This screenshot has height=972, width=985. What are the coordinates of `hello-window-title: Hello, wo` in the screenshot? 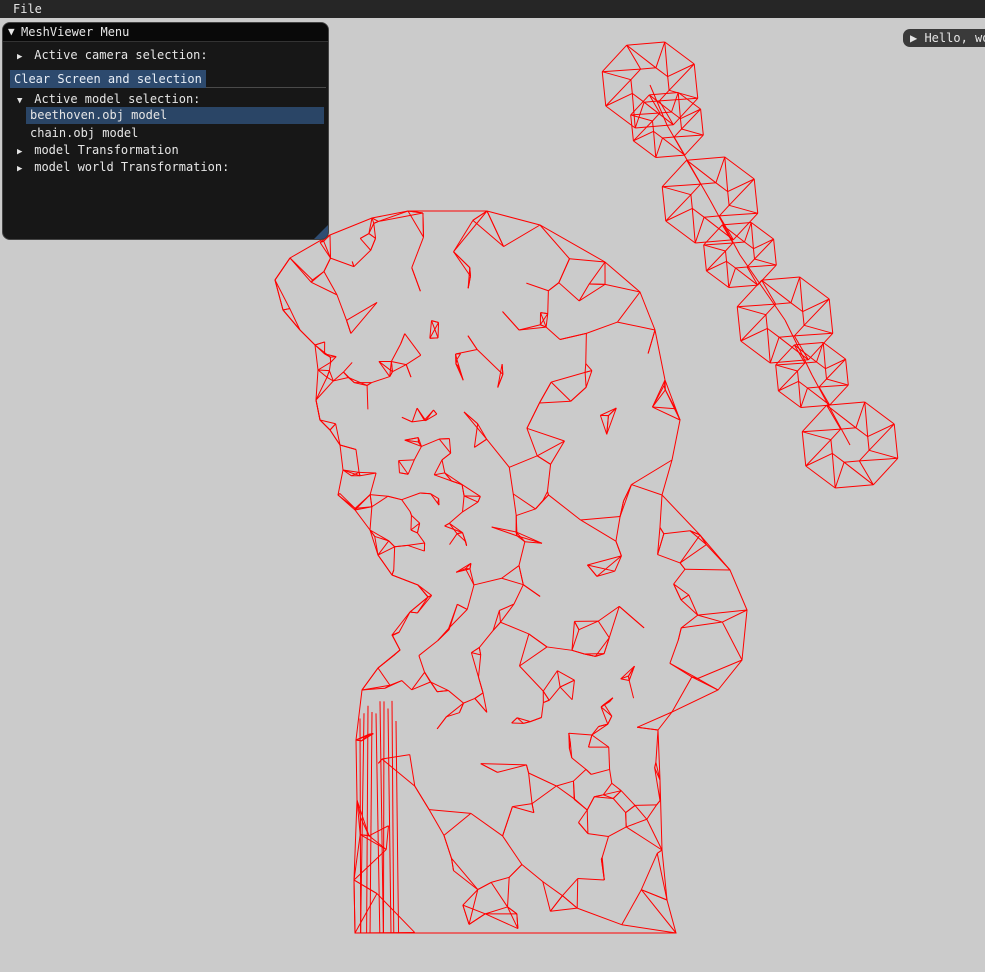 It's located at (954, 38).